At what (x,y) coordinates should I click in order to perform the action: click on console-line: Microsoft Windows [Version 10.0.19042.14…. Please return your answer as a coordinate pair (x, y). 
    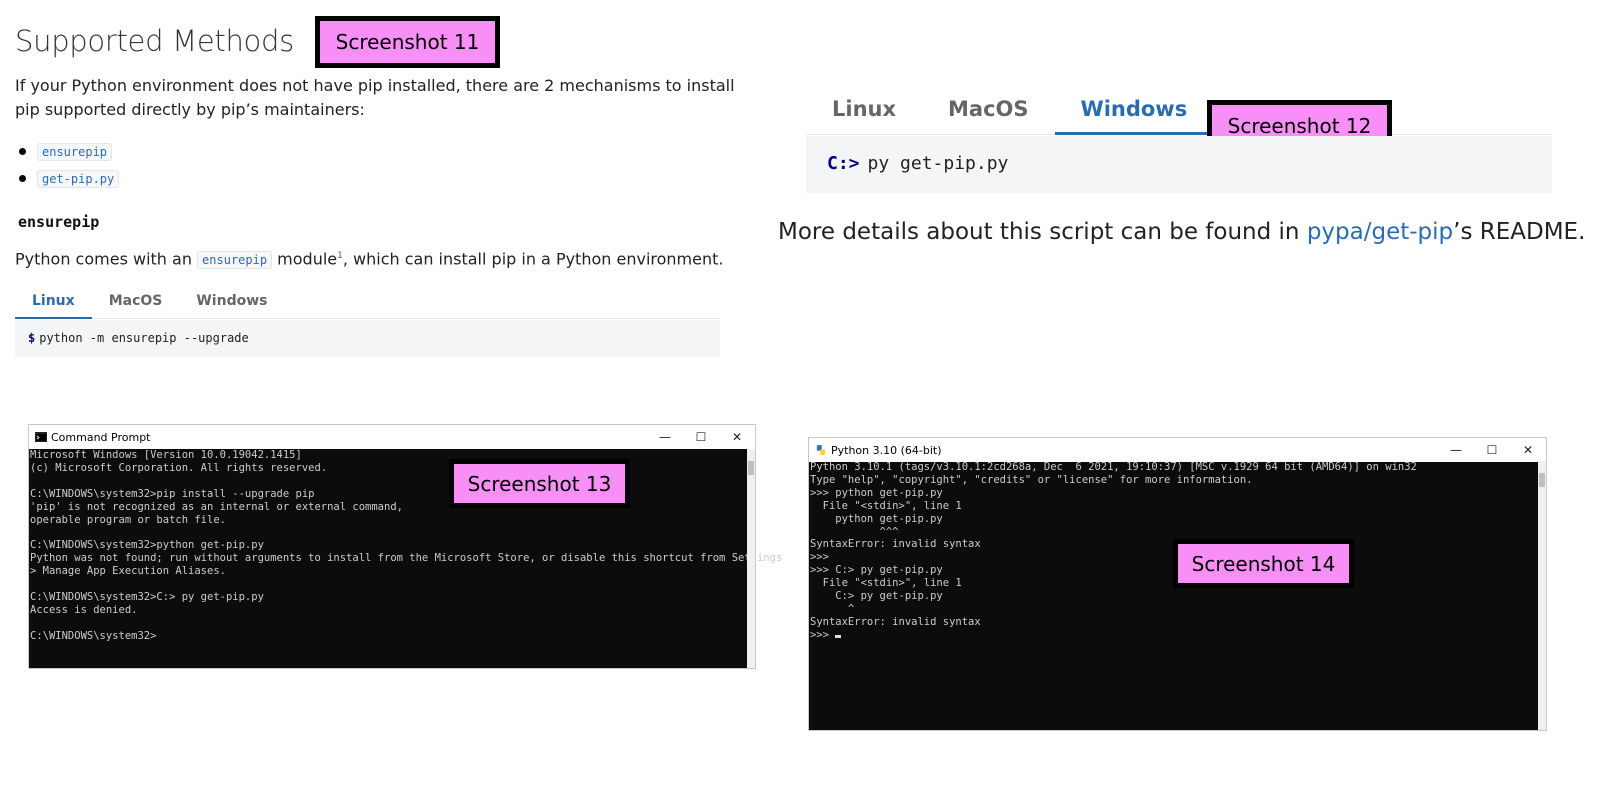
    Looking at the image, I should click on (166, 455).